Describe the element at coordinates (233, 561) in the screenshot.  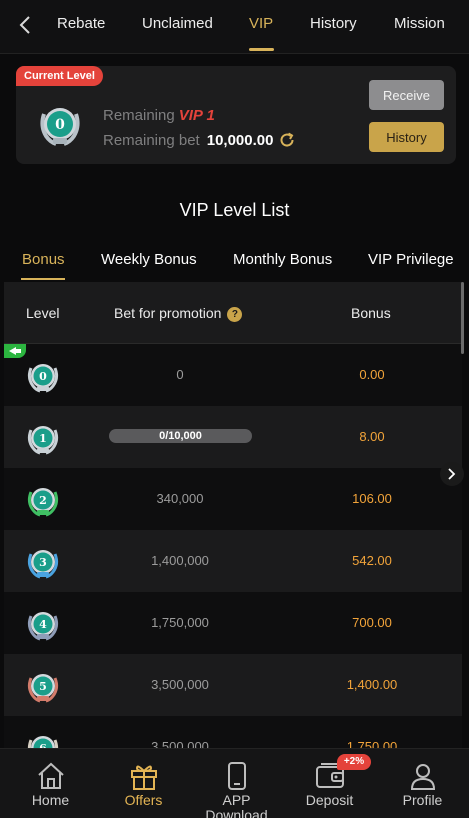
I see `table-row: 3 1,400,000 542.00` at that location.